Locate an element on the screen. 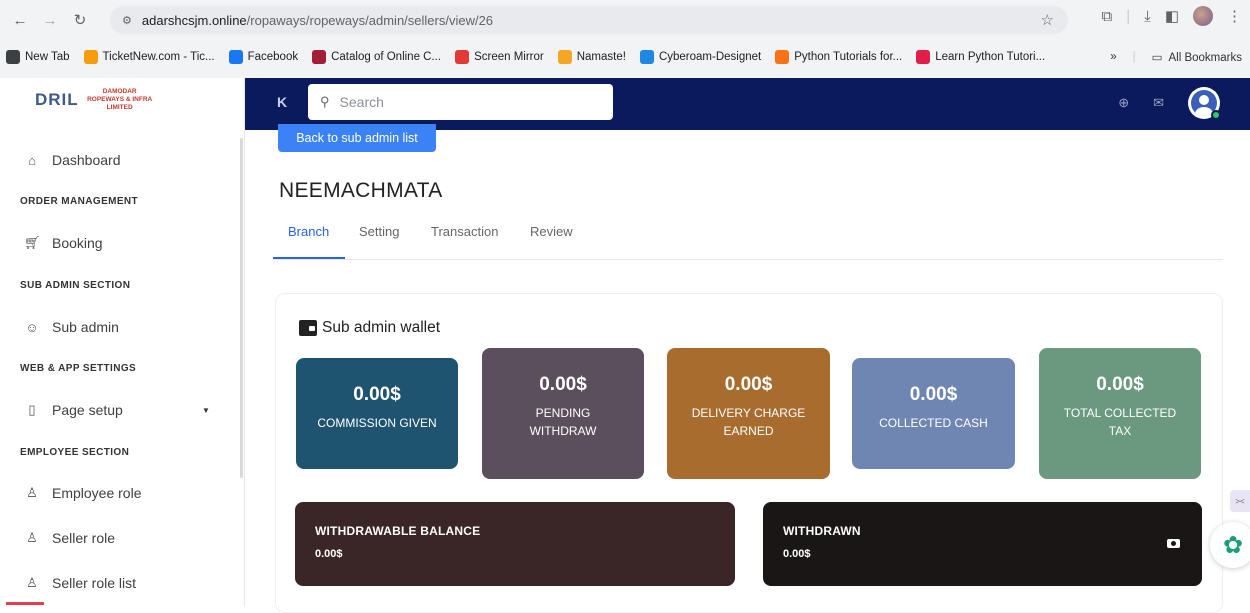  wallet-heading: Sub admin wallet is located at coordinates (369, 328).